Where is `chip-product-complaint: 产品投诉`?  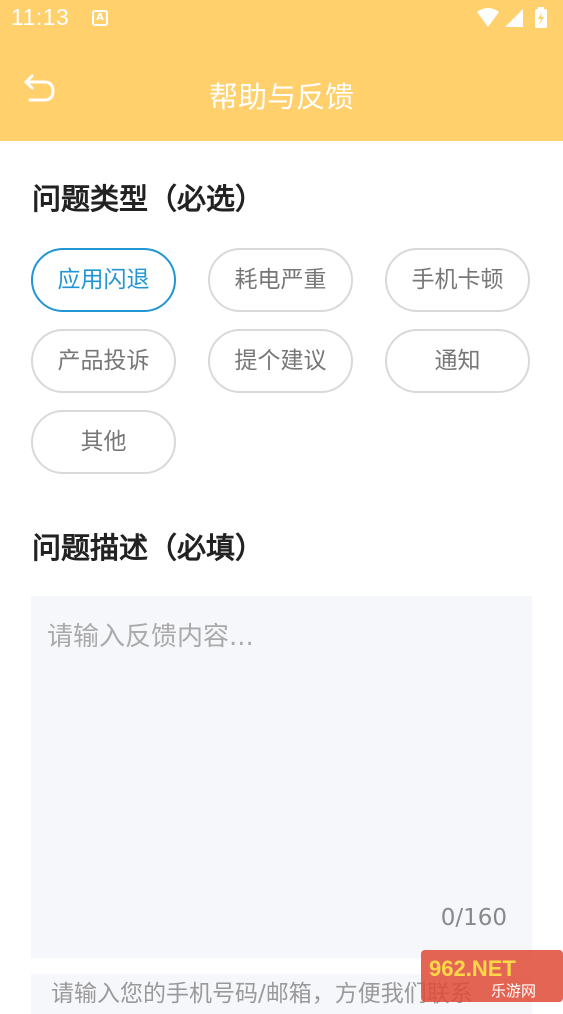
chip-product-complaint: 产品投诉 is located at coordinates (103, 361).